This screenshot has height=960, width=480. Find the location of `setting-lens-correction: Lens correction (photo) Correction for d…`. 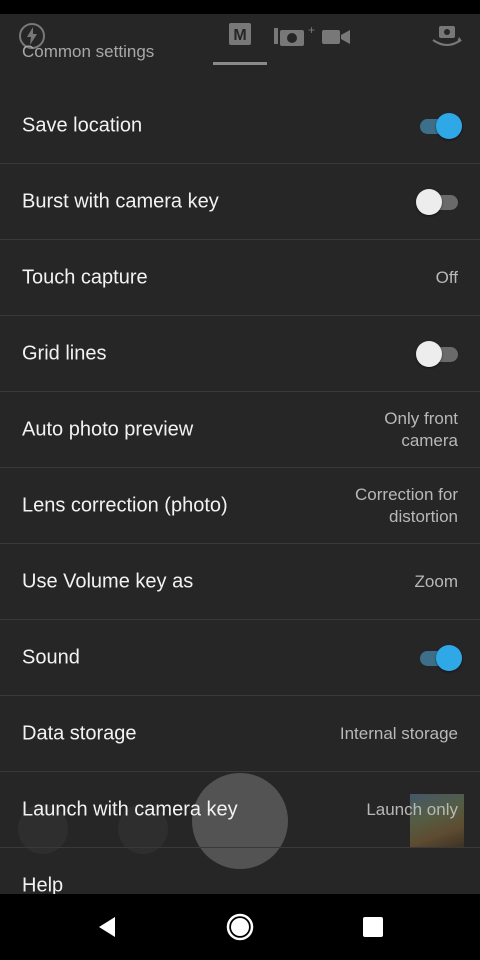

setting-lens-correction: Lens correction (photo) Correction for d… is located at coordinates (240, 506).